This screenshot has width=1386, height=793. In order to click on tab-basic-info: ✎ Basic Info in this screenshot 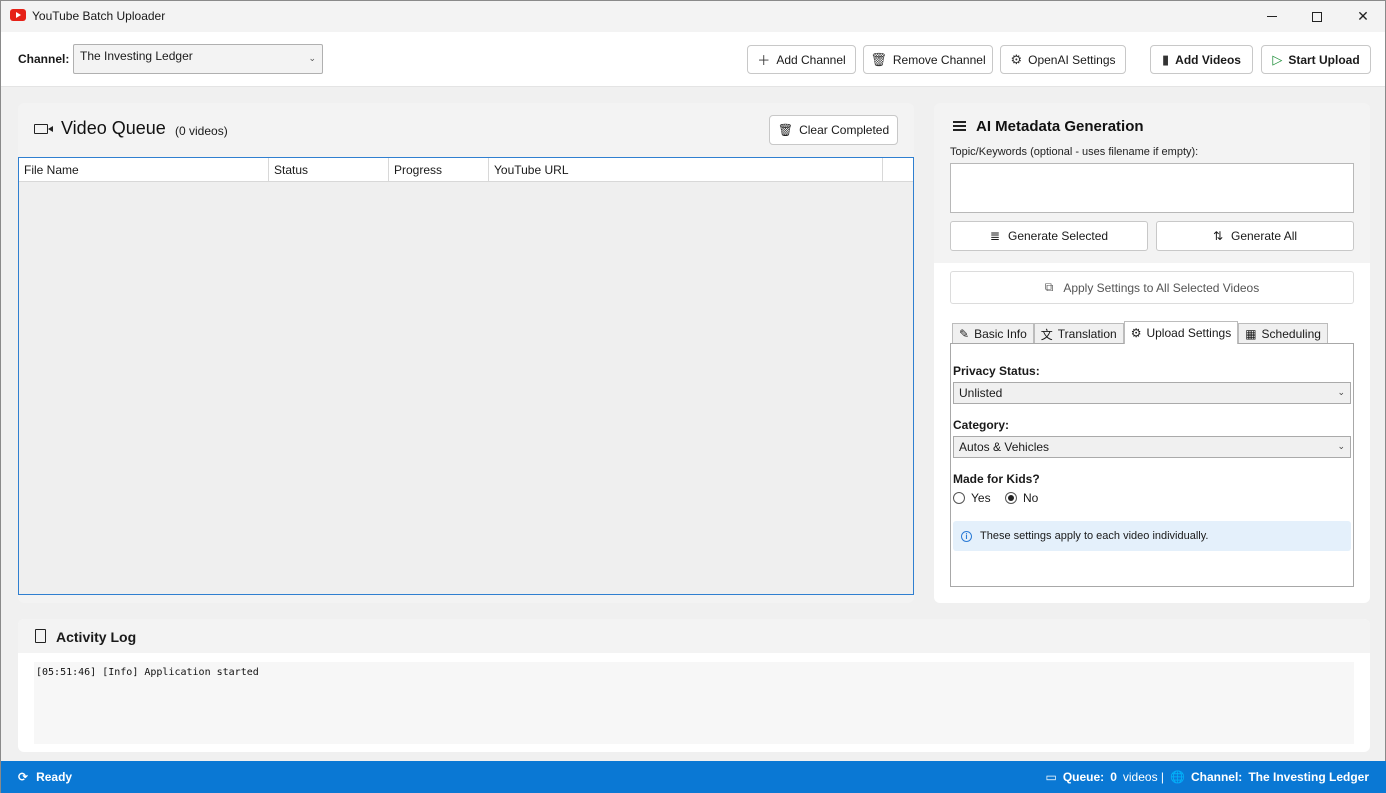, I will do `click(993, 333)`.